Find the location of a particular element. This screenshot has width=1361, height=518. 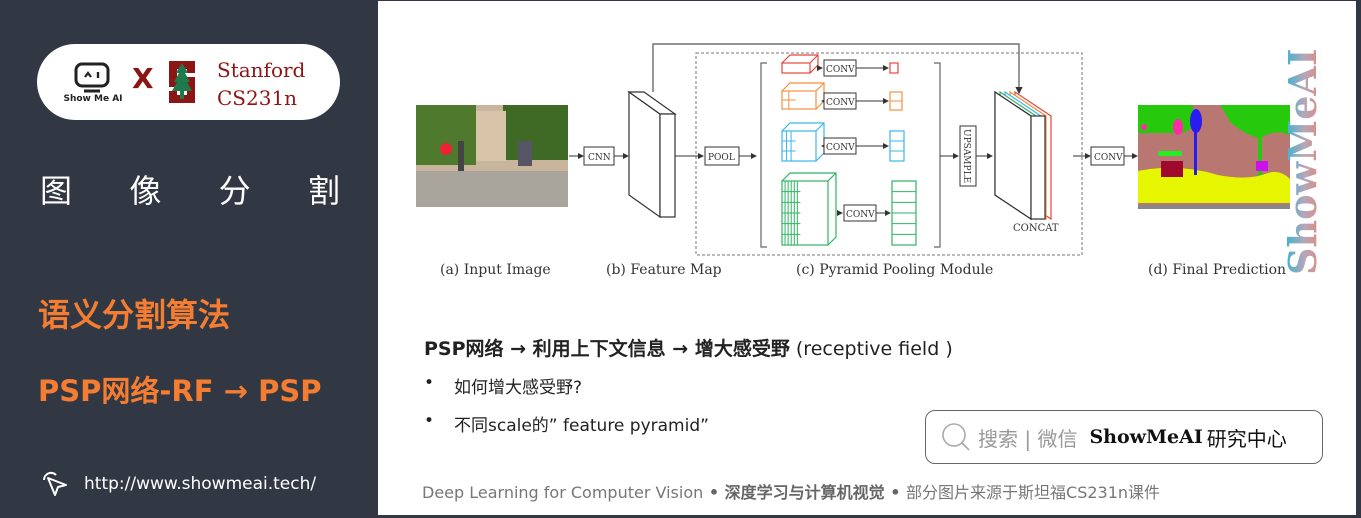

pyramid-levels: CONV CONV CONV CONV is located at coordinates (848, 150).